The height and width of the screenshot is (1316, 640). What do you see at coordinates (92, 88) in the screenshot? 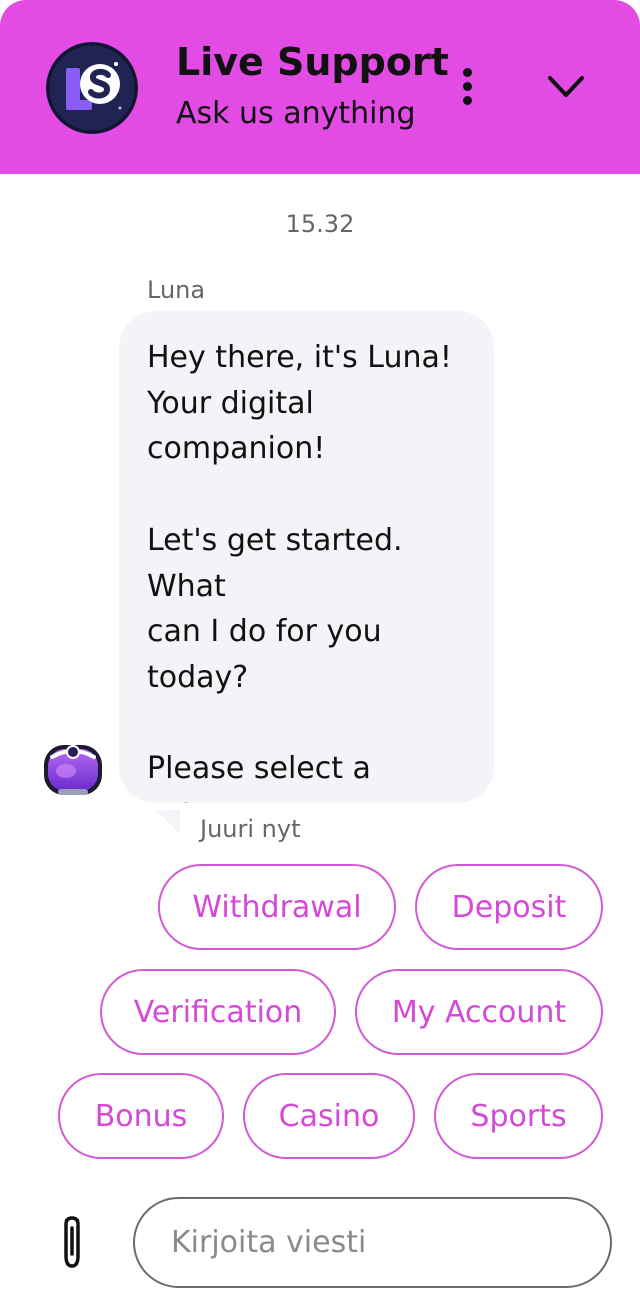
I see `ls-logo-icon` at bounding box center [92, 88].